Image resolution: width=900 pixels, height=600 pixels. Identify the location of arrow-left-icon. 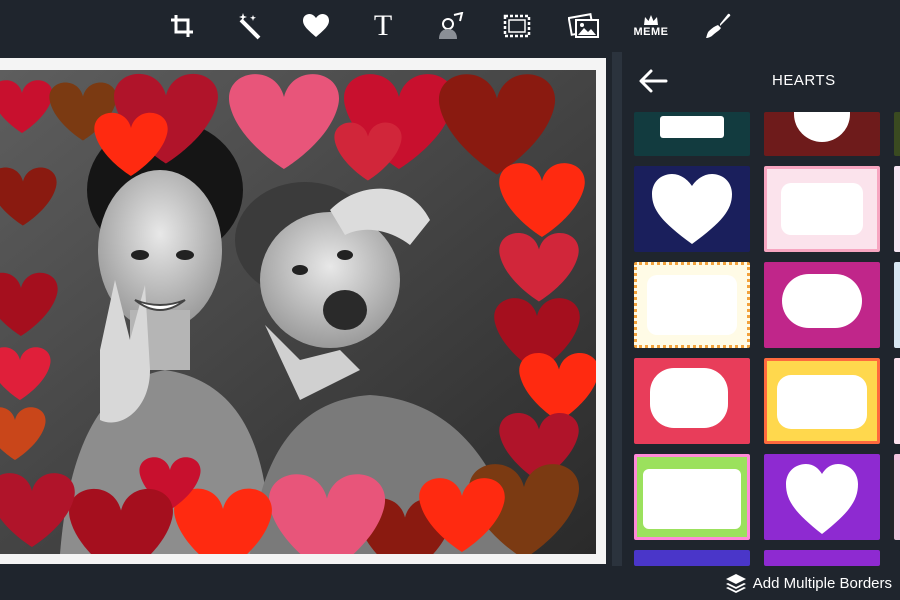
(653, 81).